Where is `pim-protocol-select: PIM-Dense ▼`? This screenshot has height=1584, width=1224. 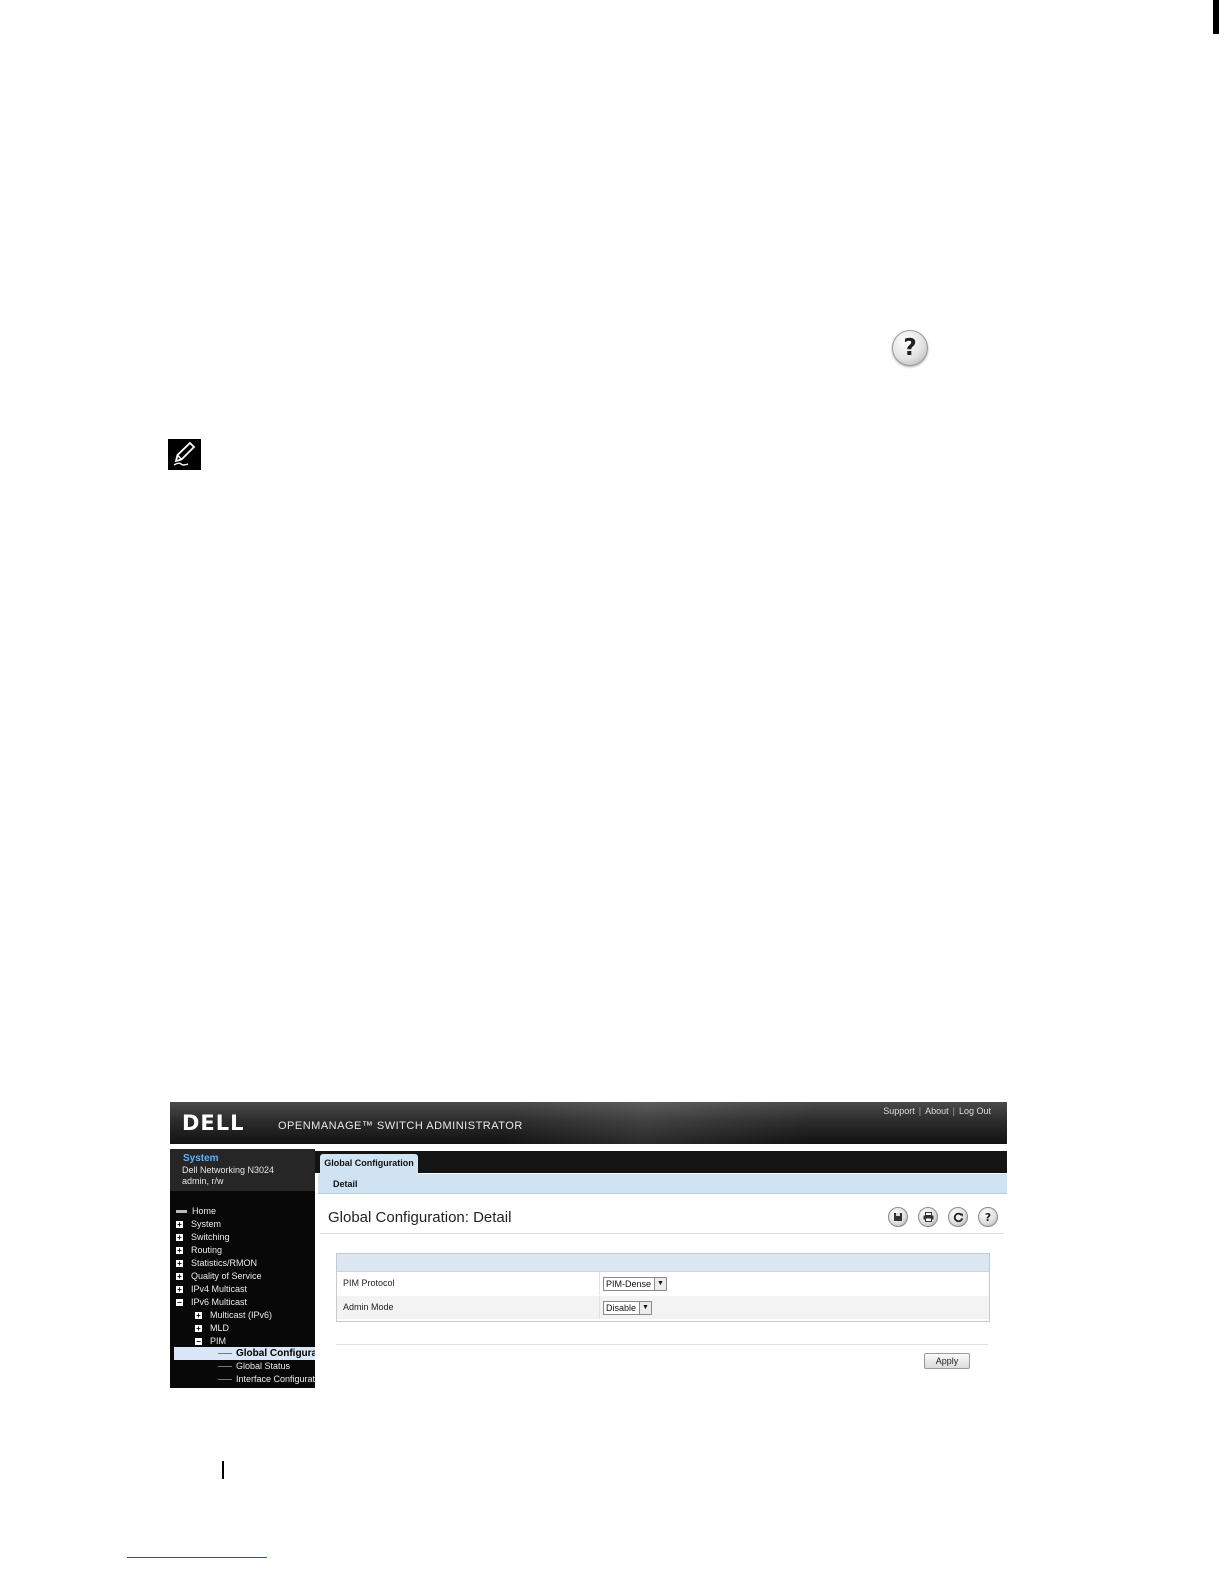 pim-protocol-select: PIM-Dense ▼ is located at coordinates (635, 1284).